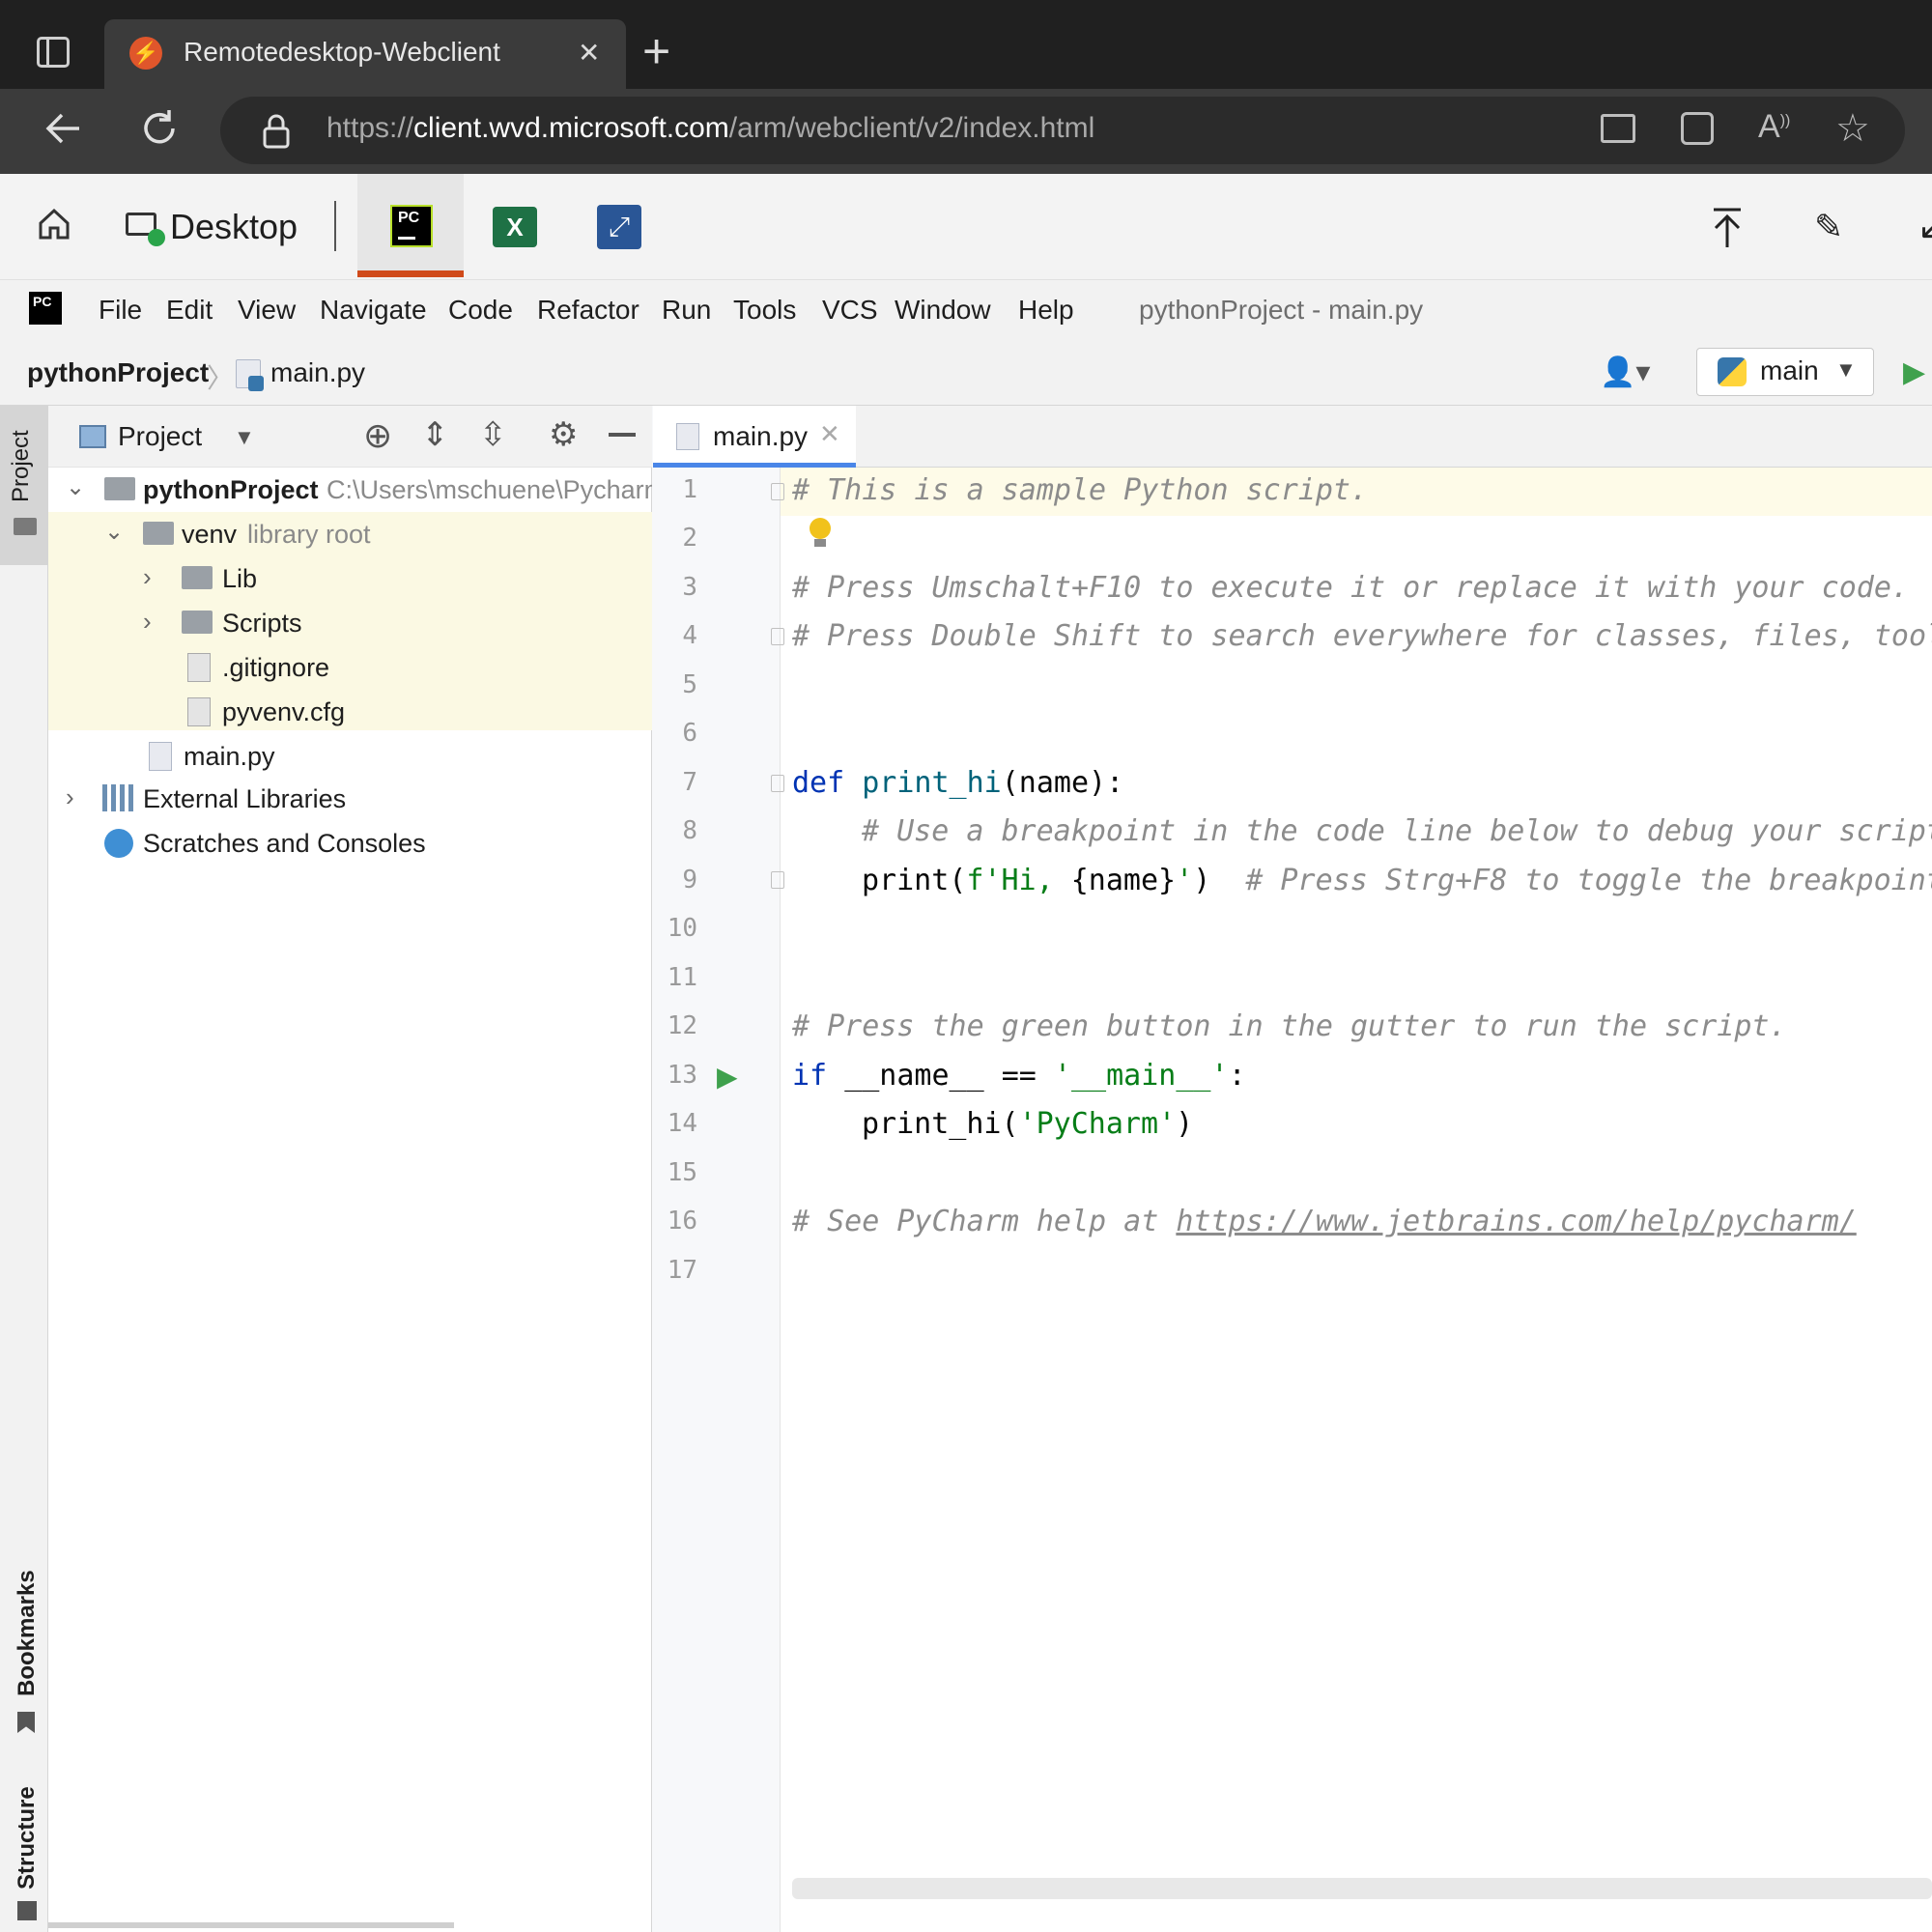 Image resolution: width=1932 pixels, height=1932 pixels. Describe the element at coordinates (350, 624) in the screenshot. I see `tree-row-scripts: › Scripts` at that location.